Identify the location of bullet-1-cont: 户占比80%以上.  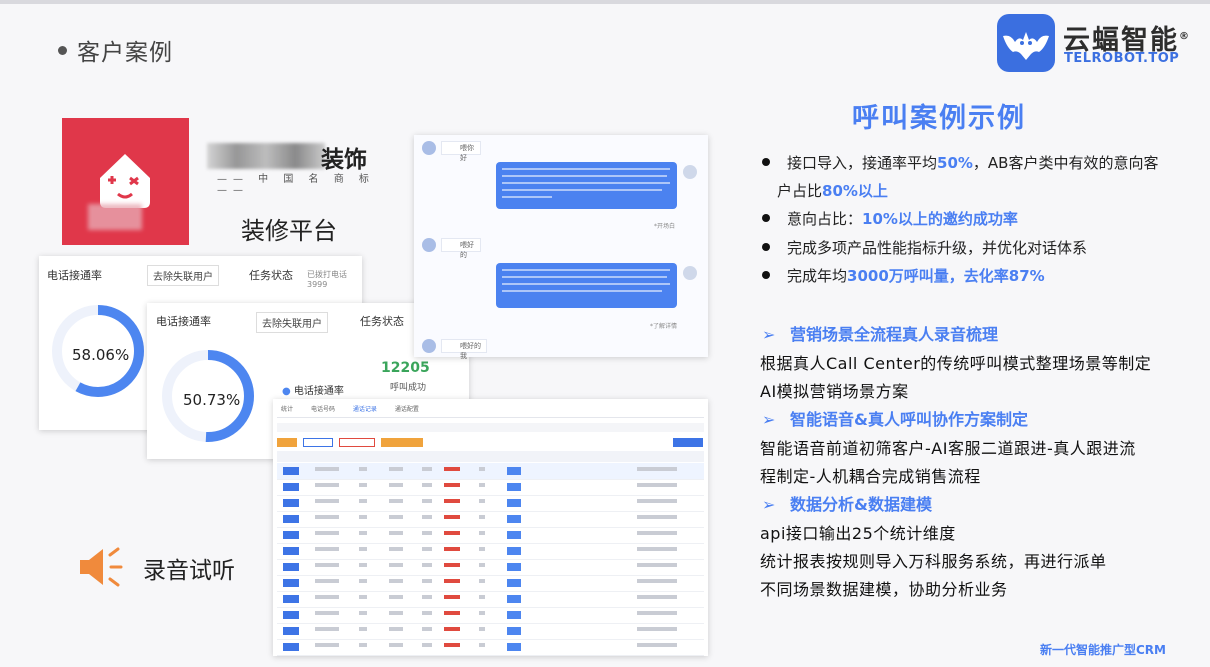
(832, 191).